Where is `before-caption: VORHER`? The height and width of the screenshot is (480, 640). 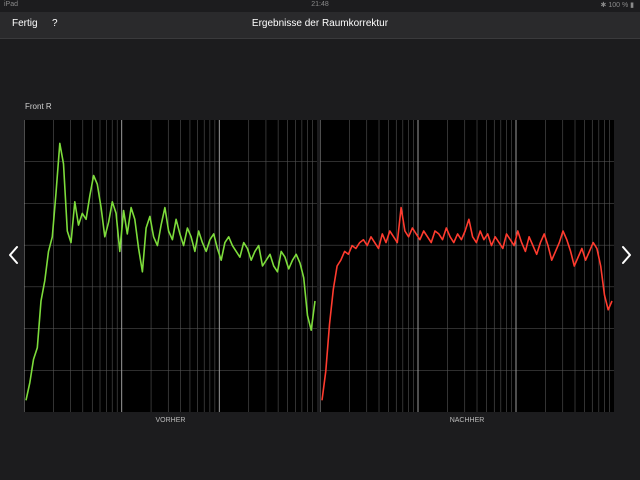 before-caption: VORHER is located at coordinates (170, 420).